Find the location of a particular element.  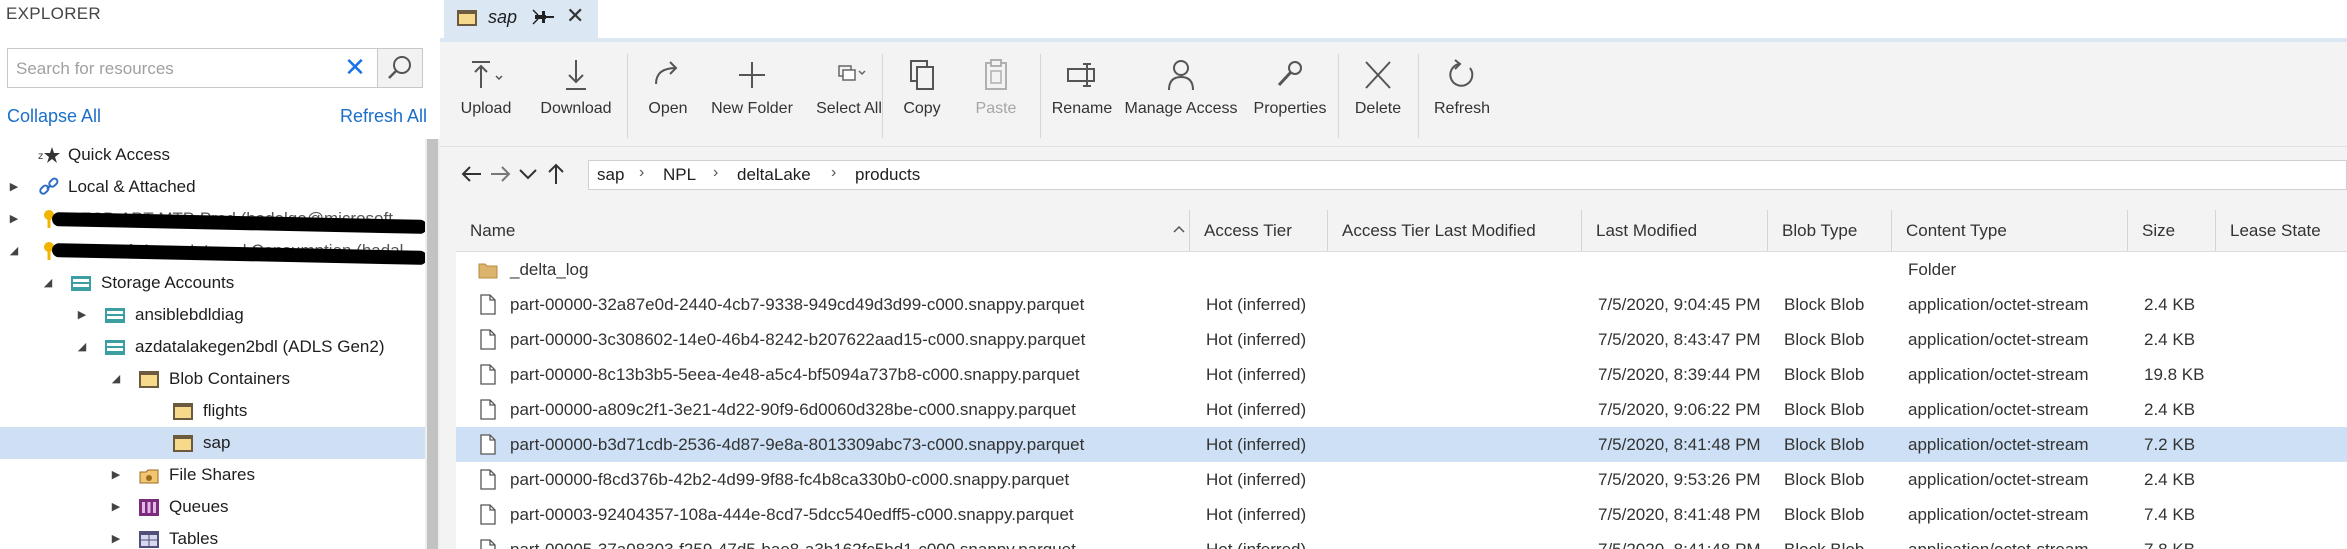

tree-item-account-ansiblebdldiag: ▶ ansiblebdldiag is located at coordinates (212, 315).